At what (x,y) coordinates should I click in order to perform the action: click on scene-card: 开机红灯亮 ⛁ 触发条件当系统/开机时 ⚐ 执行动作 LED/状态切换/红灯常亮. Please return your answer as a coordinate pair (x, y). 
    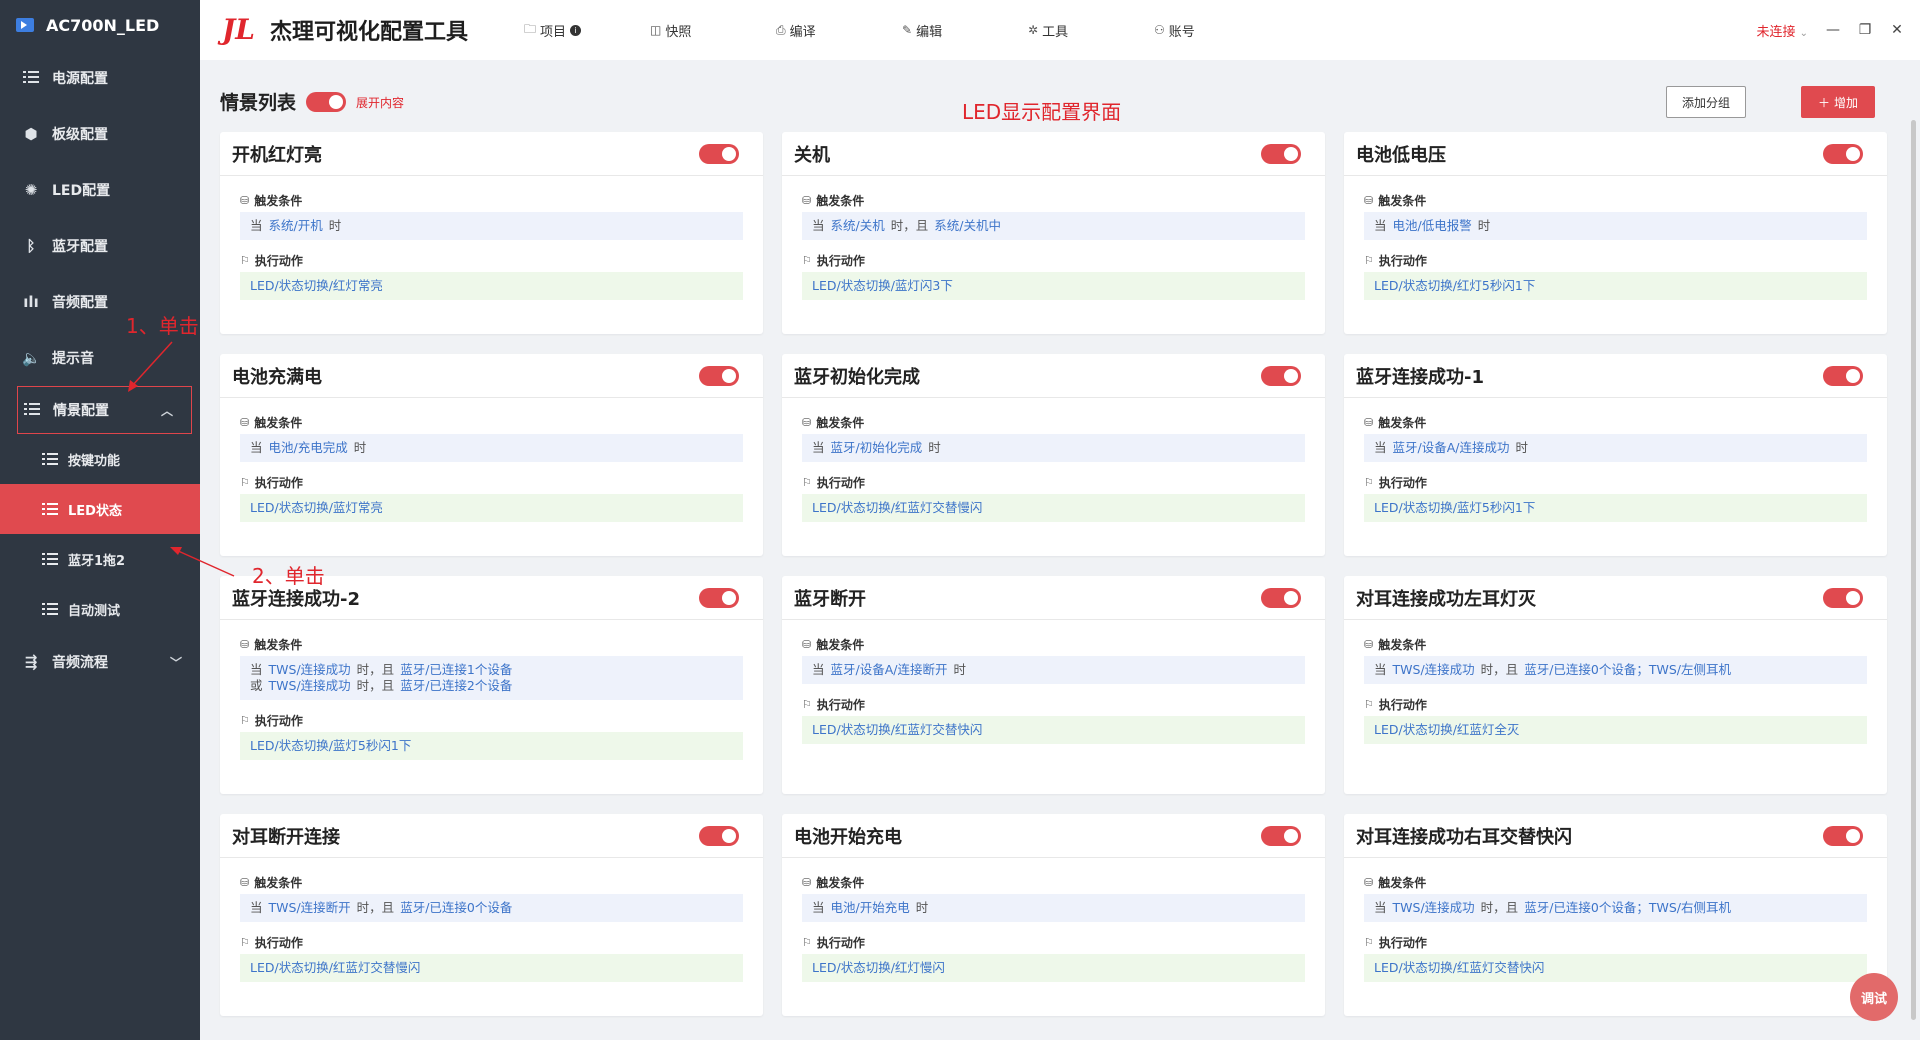
    Looking at the image, I should click on (491, 233).